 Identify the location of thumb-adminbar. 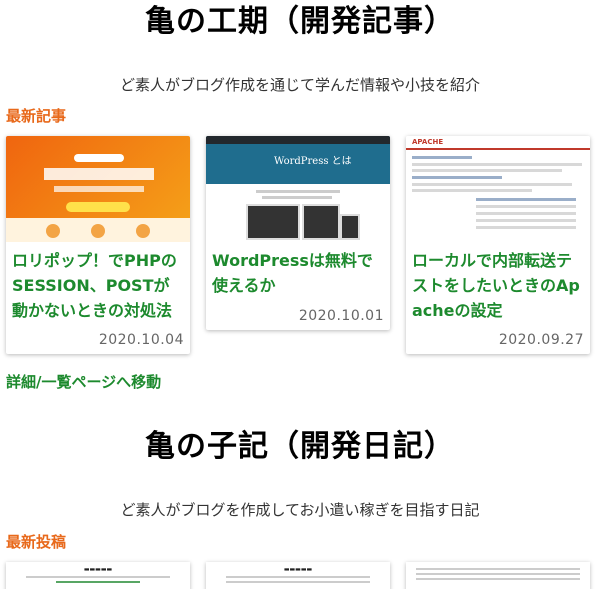
(298, 140).